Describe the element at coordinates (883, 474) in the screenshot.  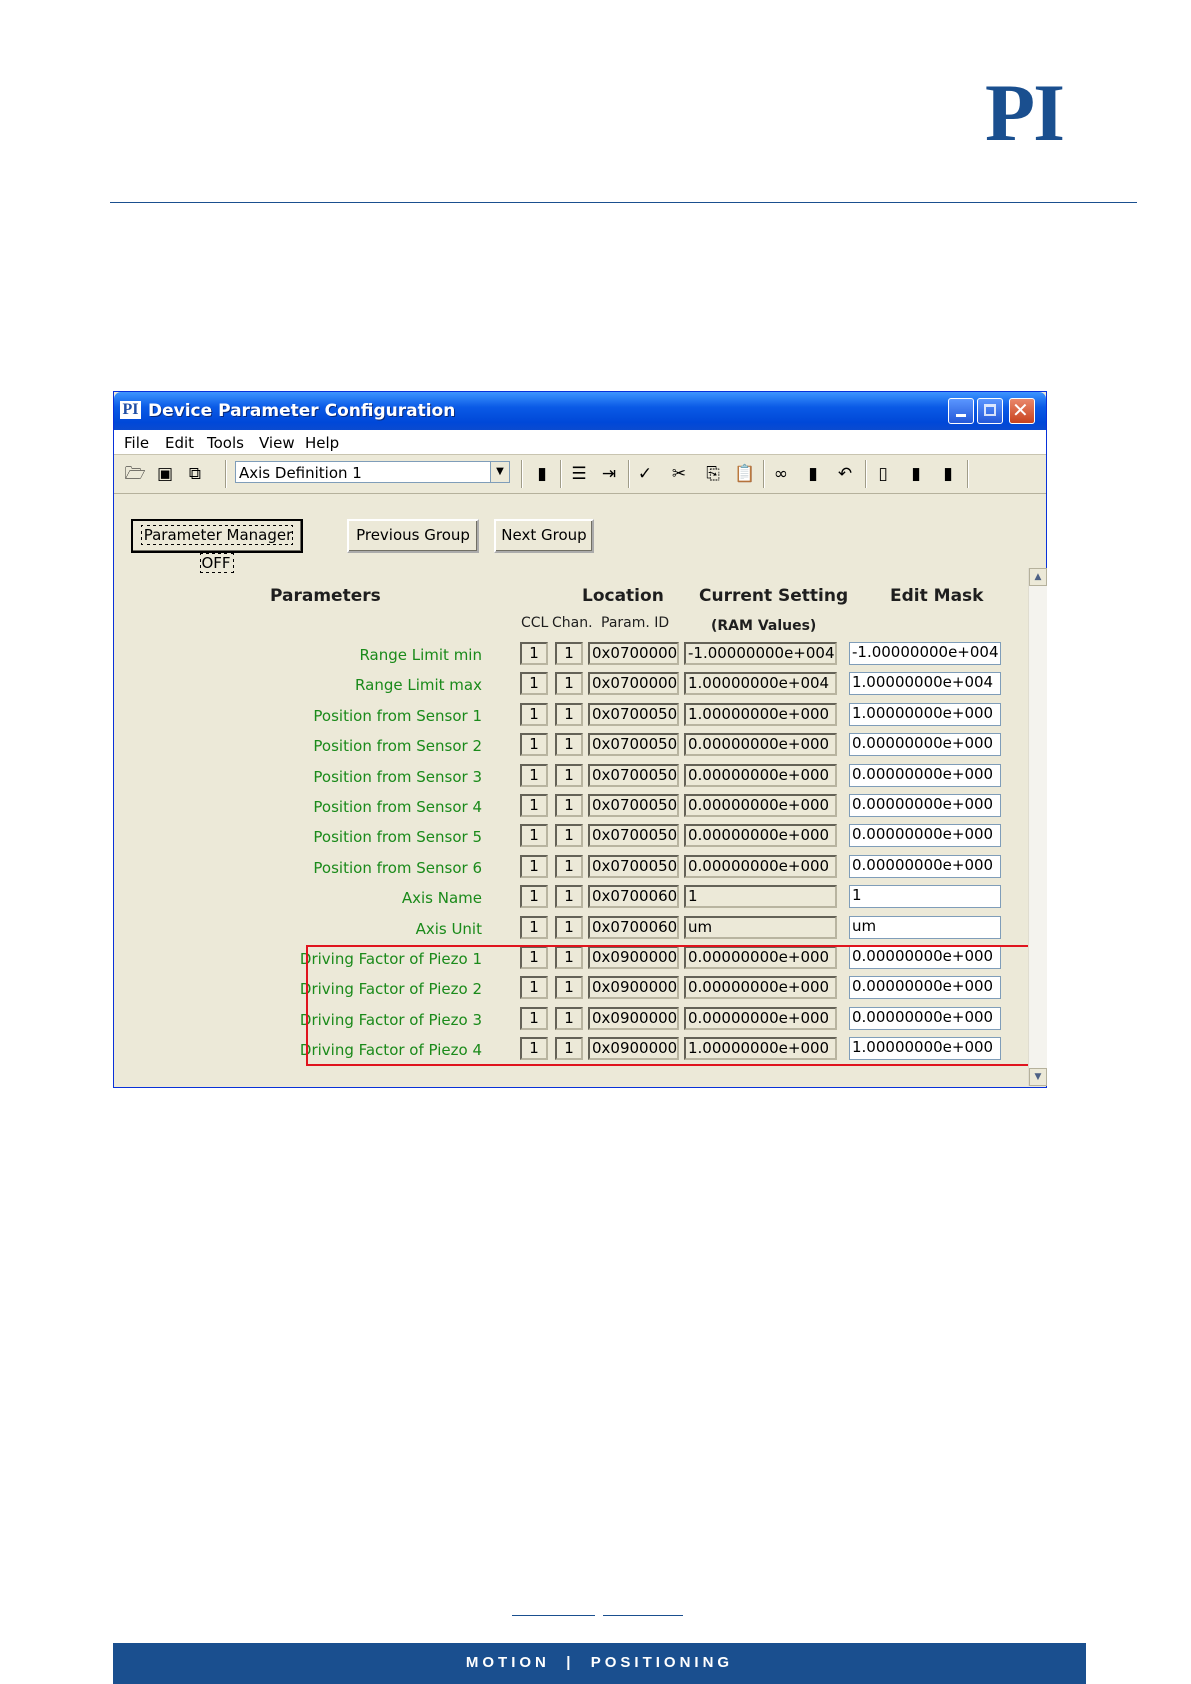
I see `stage-left-icon: ▯` at that location.